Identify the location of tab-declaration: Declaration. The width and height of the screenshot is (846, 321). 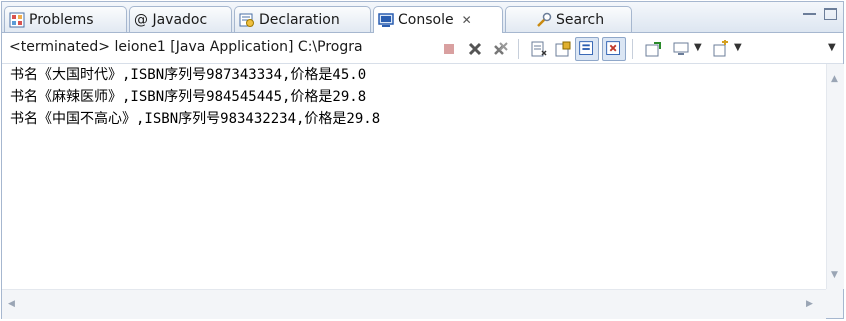
(302, 19).